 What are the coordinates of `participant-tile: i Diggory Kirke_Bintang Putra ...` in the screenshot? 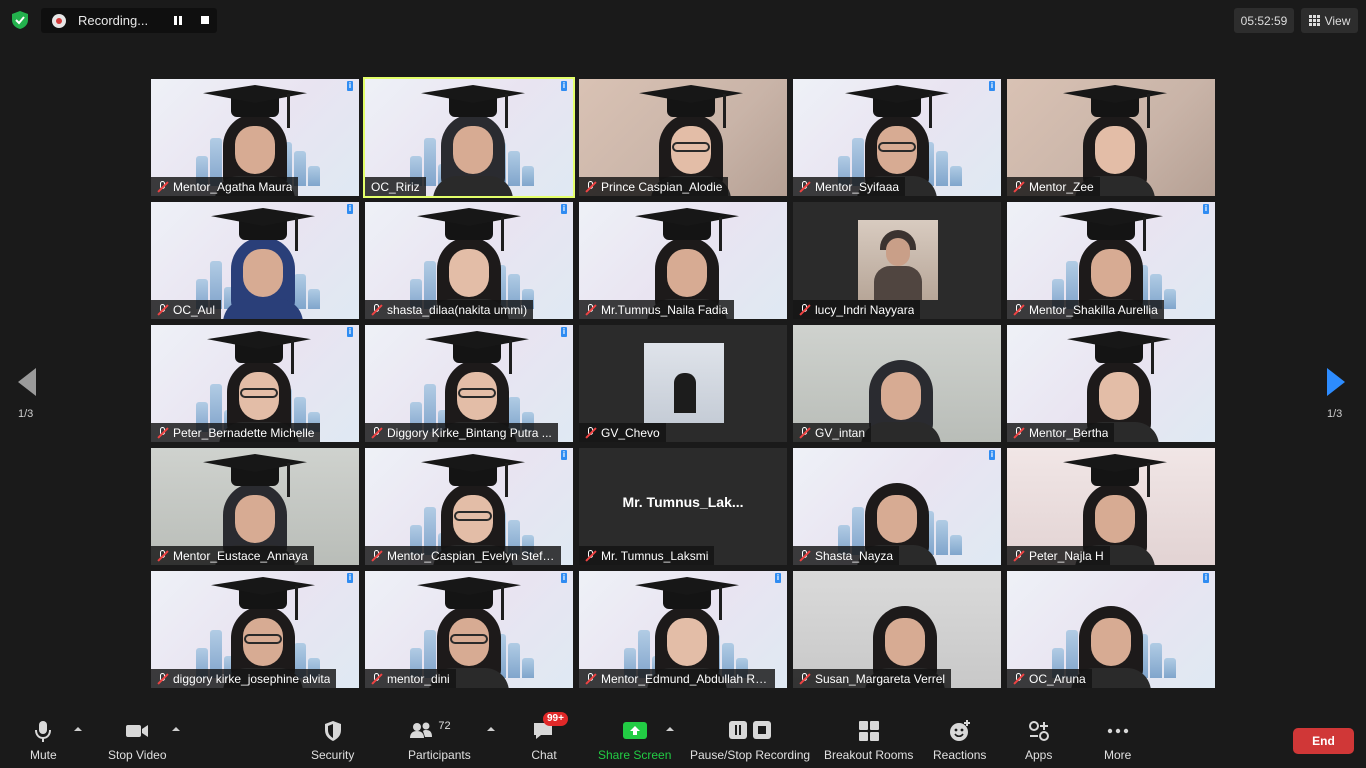 It's located at (469, 383).